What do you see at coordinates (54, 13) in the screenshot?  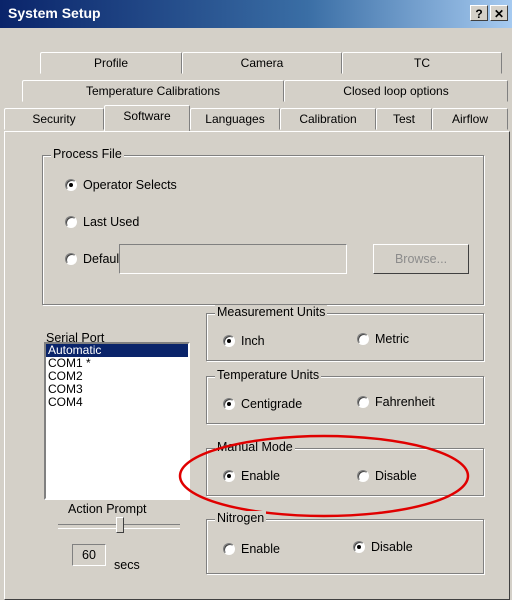 I see `window-title: System Setup` at bounding box center [54, 13].